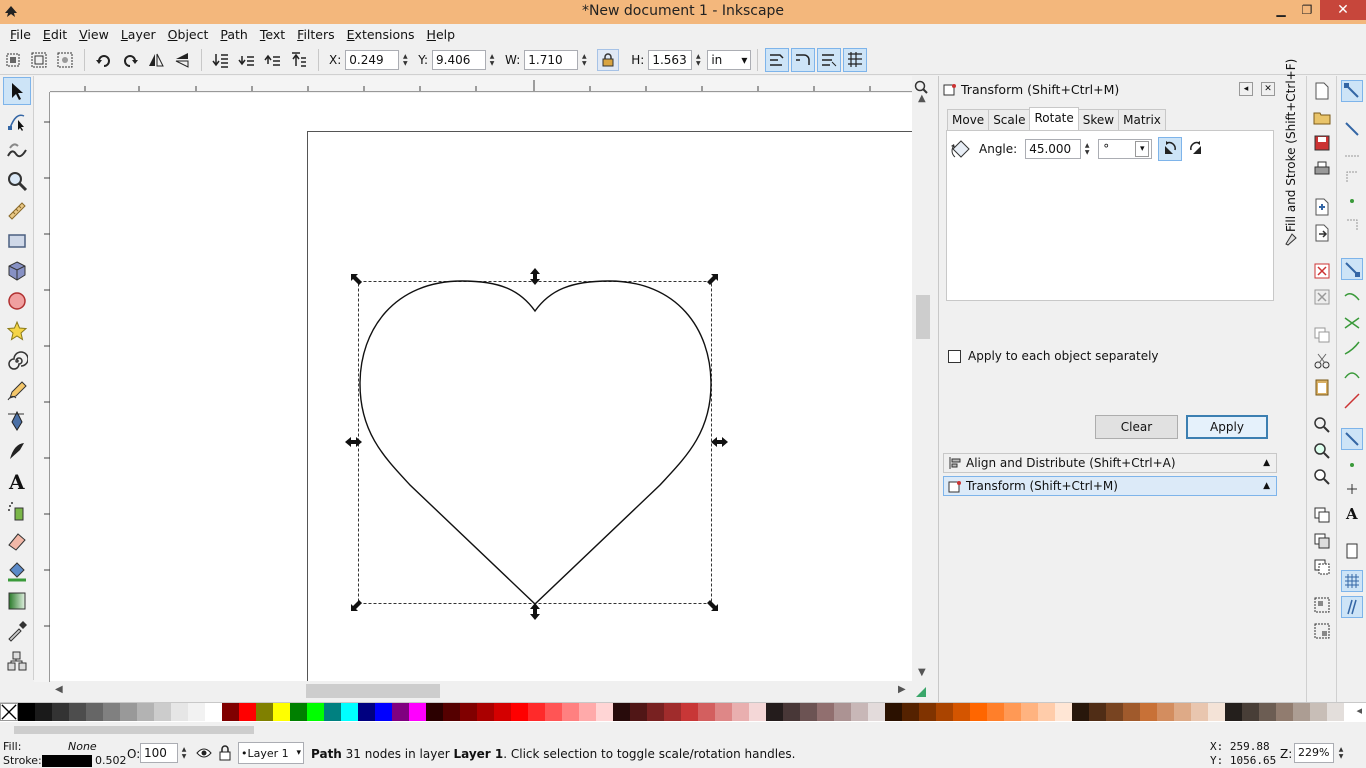 The image size is (1366, 768). What do you see at coordinates (459, 59) in the screenshot?
I see `y-input: 9.406` at bounding box center [459, 59].